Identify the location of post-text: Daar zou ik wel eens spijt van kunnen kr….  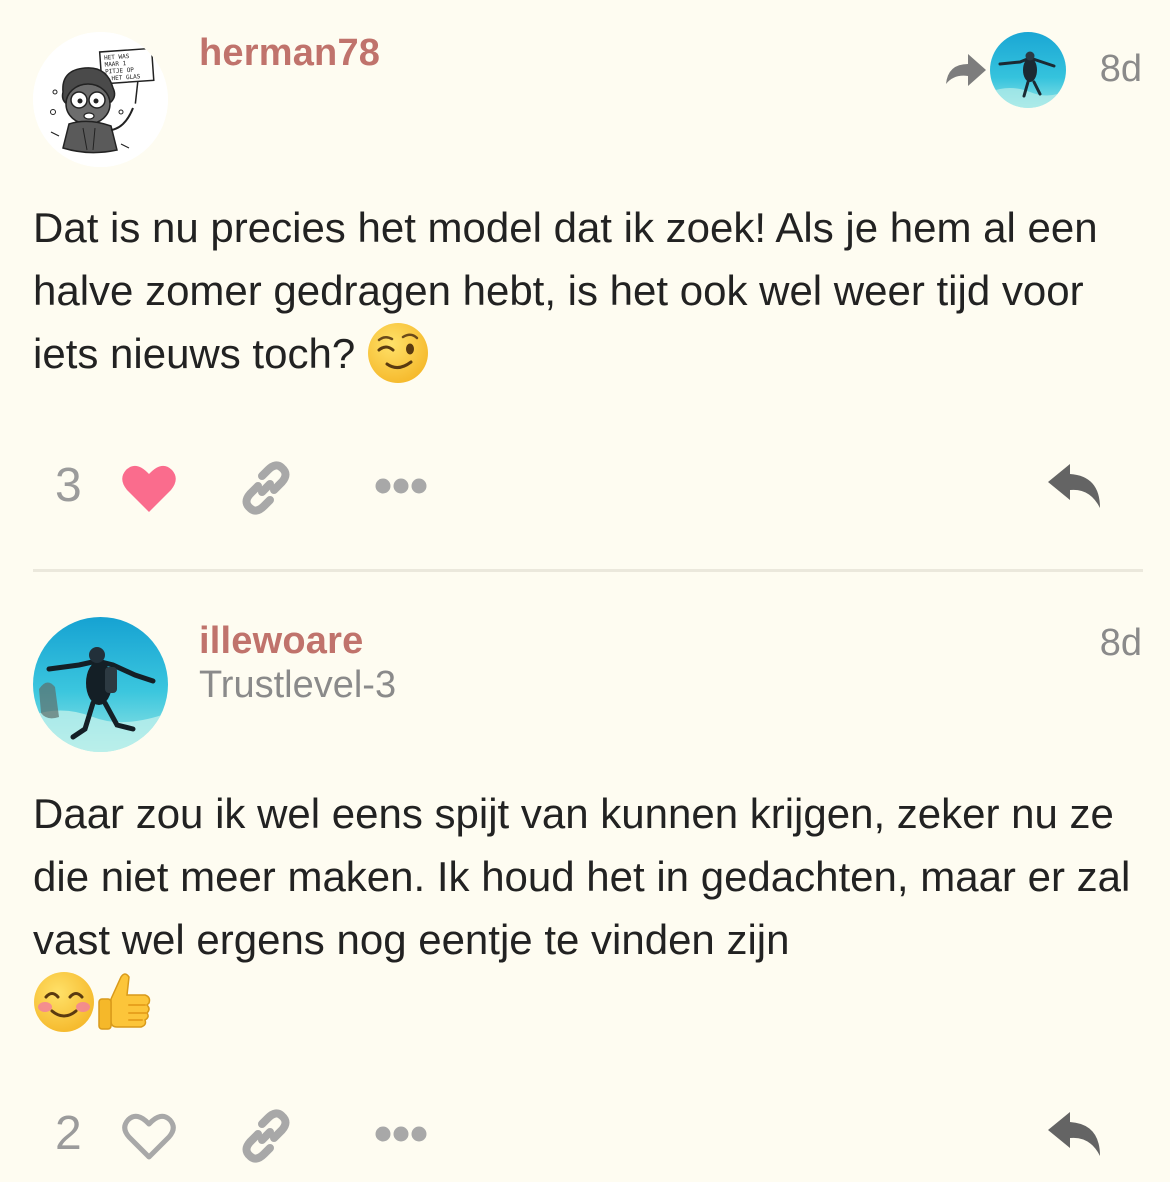
(582, 876).